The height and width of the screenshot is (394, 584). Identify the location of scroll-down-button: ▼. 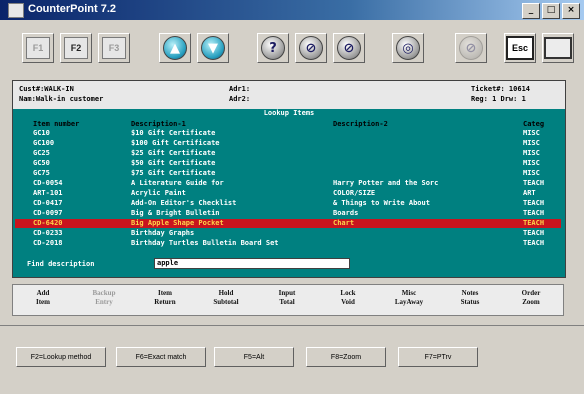
(213, 48).